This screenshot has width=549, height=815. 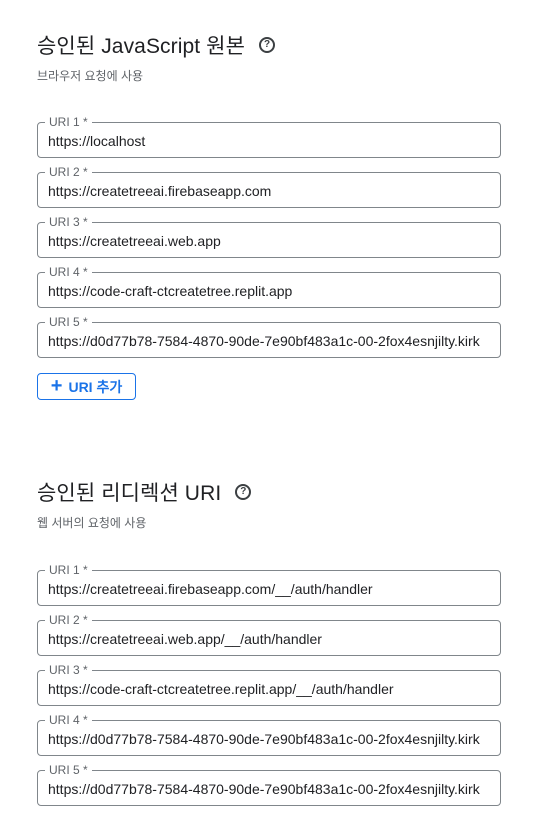 I want to click on js-origins-section: 승인된 JavaScript 원본 ? 브라우저 요청에 사용, so click(x=269, y=56).